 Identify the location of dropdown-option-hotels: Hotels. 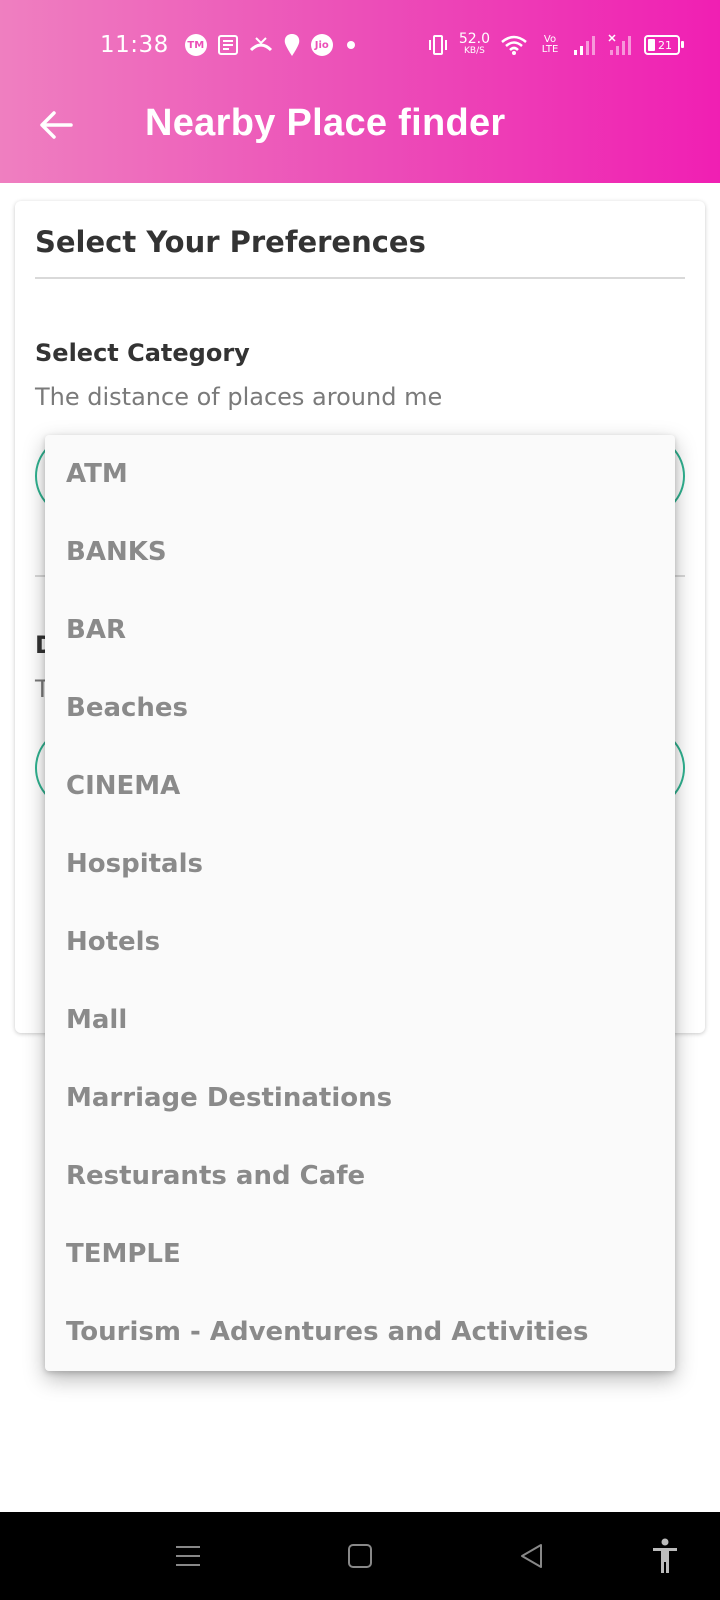
(360, 942).